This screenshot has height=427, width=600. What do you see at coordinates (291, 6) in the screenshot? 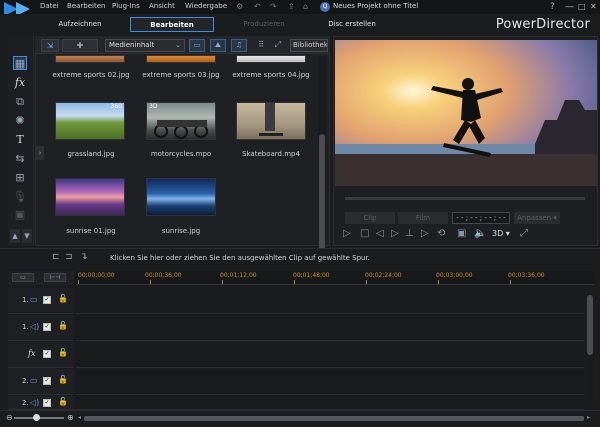
I see `upload-icon: ⇪` at bounding box center [291, 6].